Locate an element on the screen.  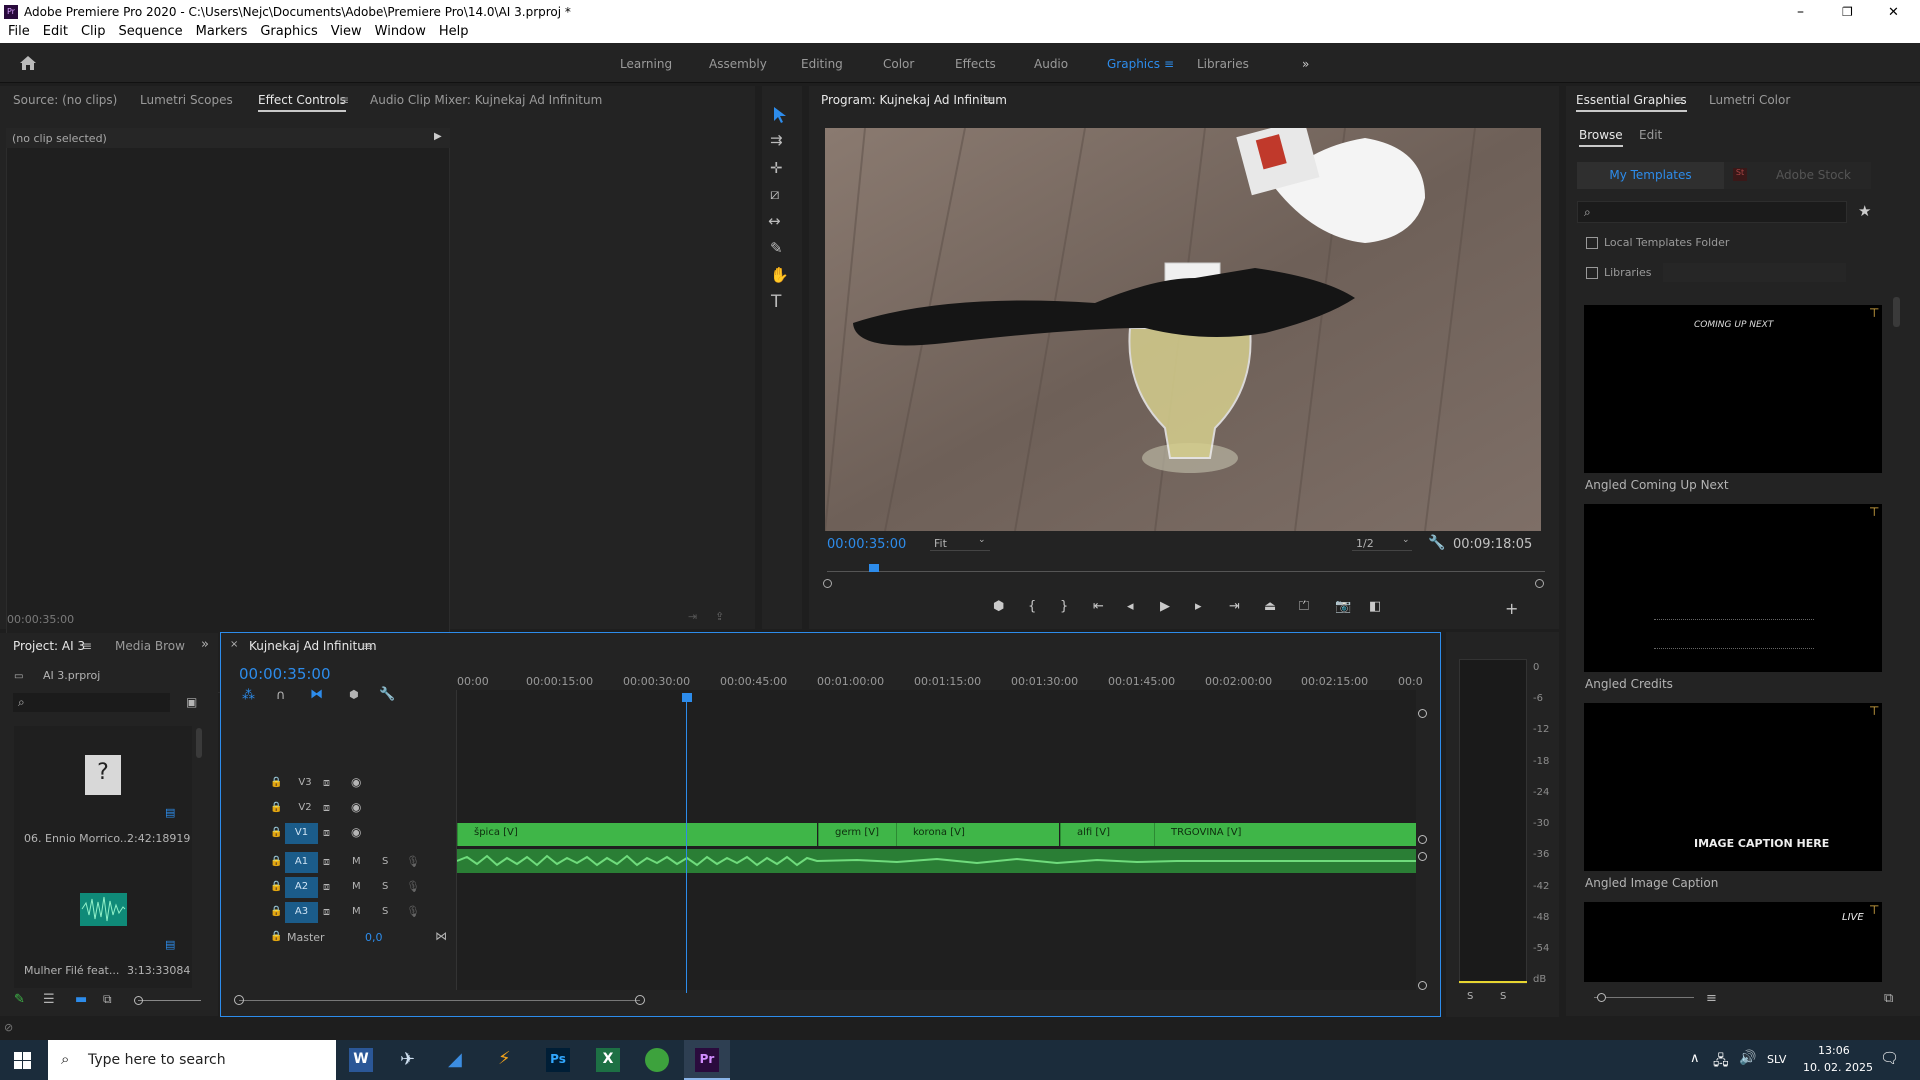
track-label: V1 is located at coordinates (301, 833).